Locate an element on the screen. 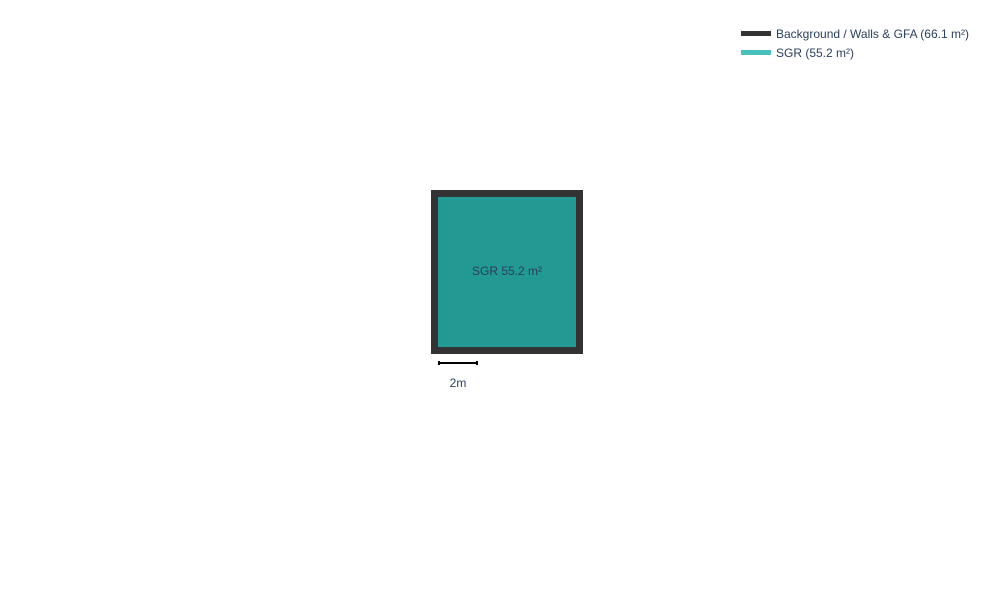 This screenshot has width=1000, height=600. legend-label-walls: Background / Walls & GFA (66.1 m²) is located at coordinates (872, 33).